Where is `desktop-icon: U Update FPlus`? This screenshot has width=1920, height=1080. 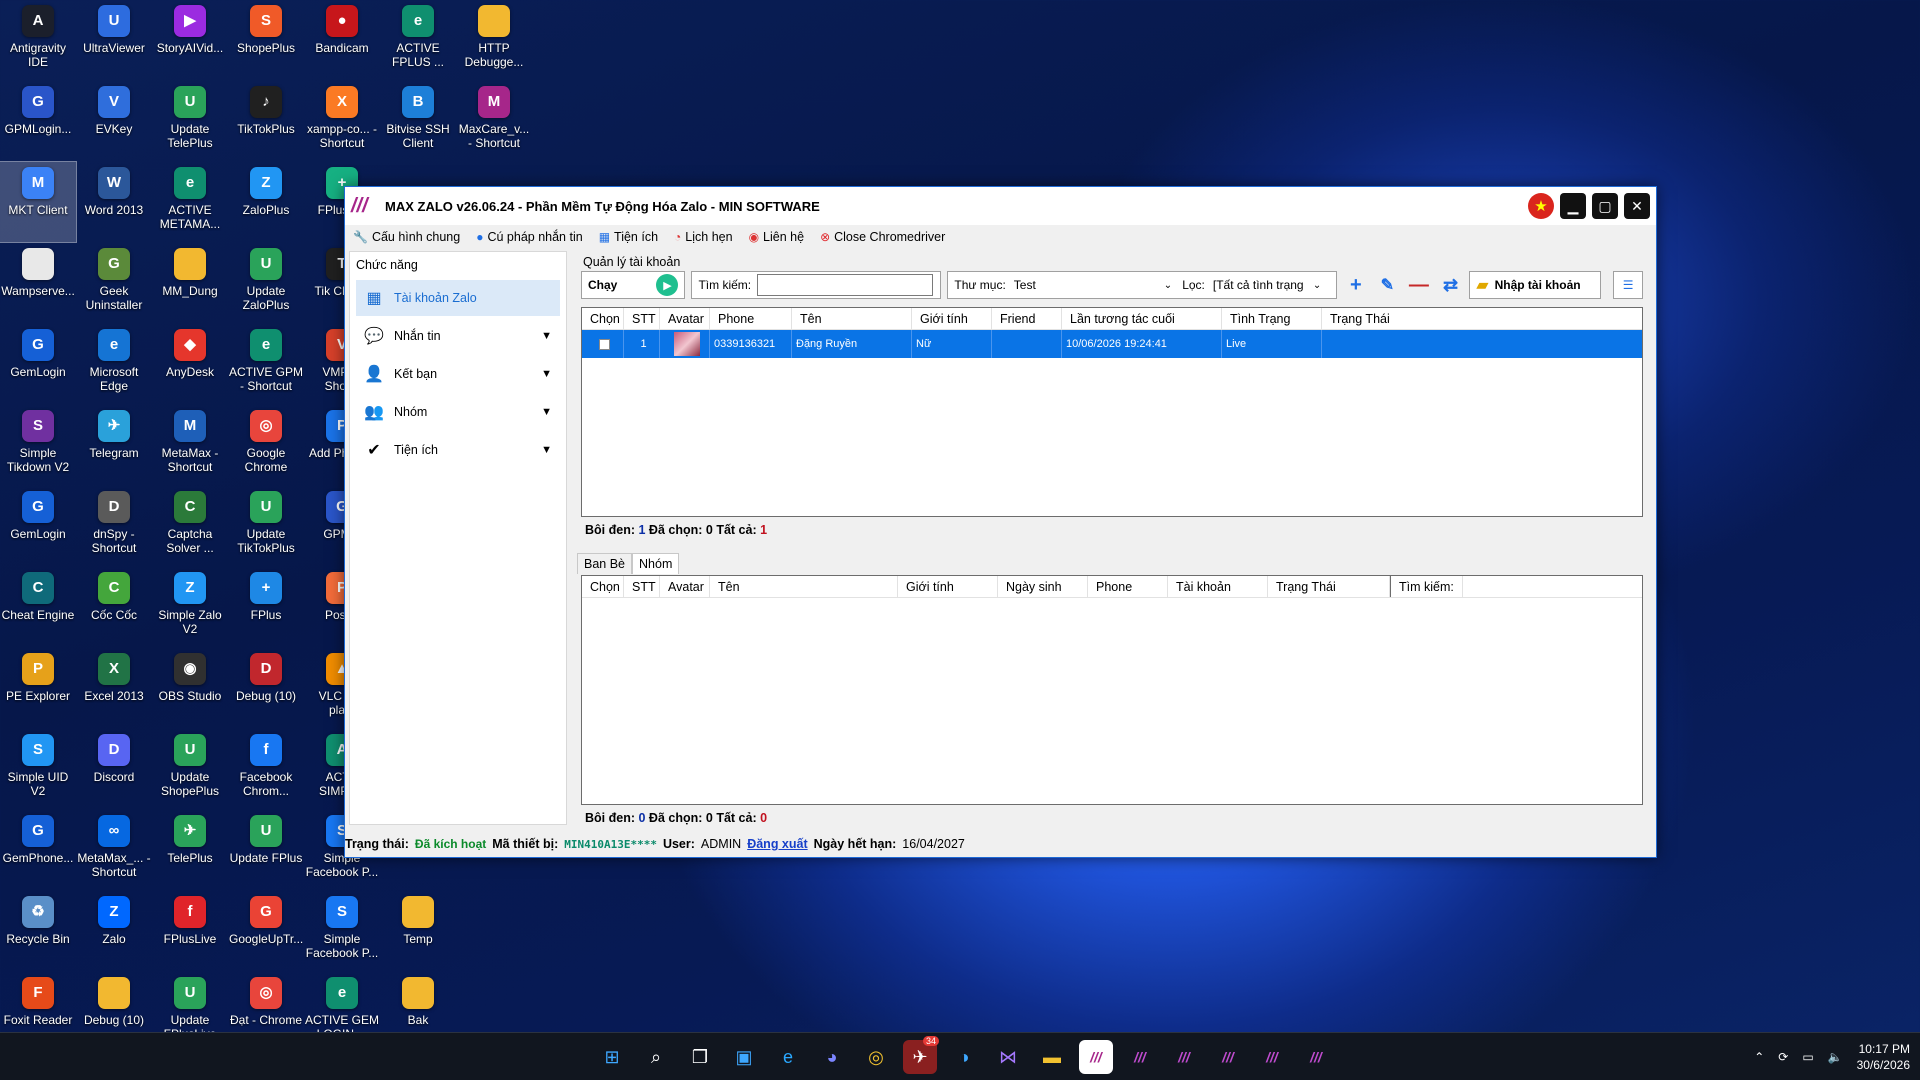
desktop-icon: U Update FPlus is located at coordinates (266, 850).